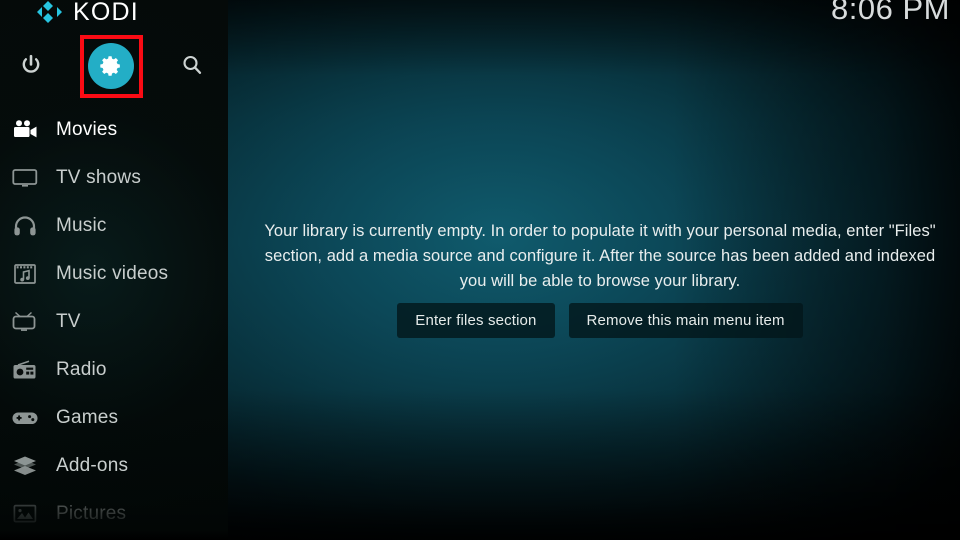 The height and width of the screenshot is (540, 960). Describe the element at coordinates (114, 370) in the screenshot. I see `sidebar-item-radio: Radio` at that location.